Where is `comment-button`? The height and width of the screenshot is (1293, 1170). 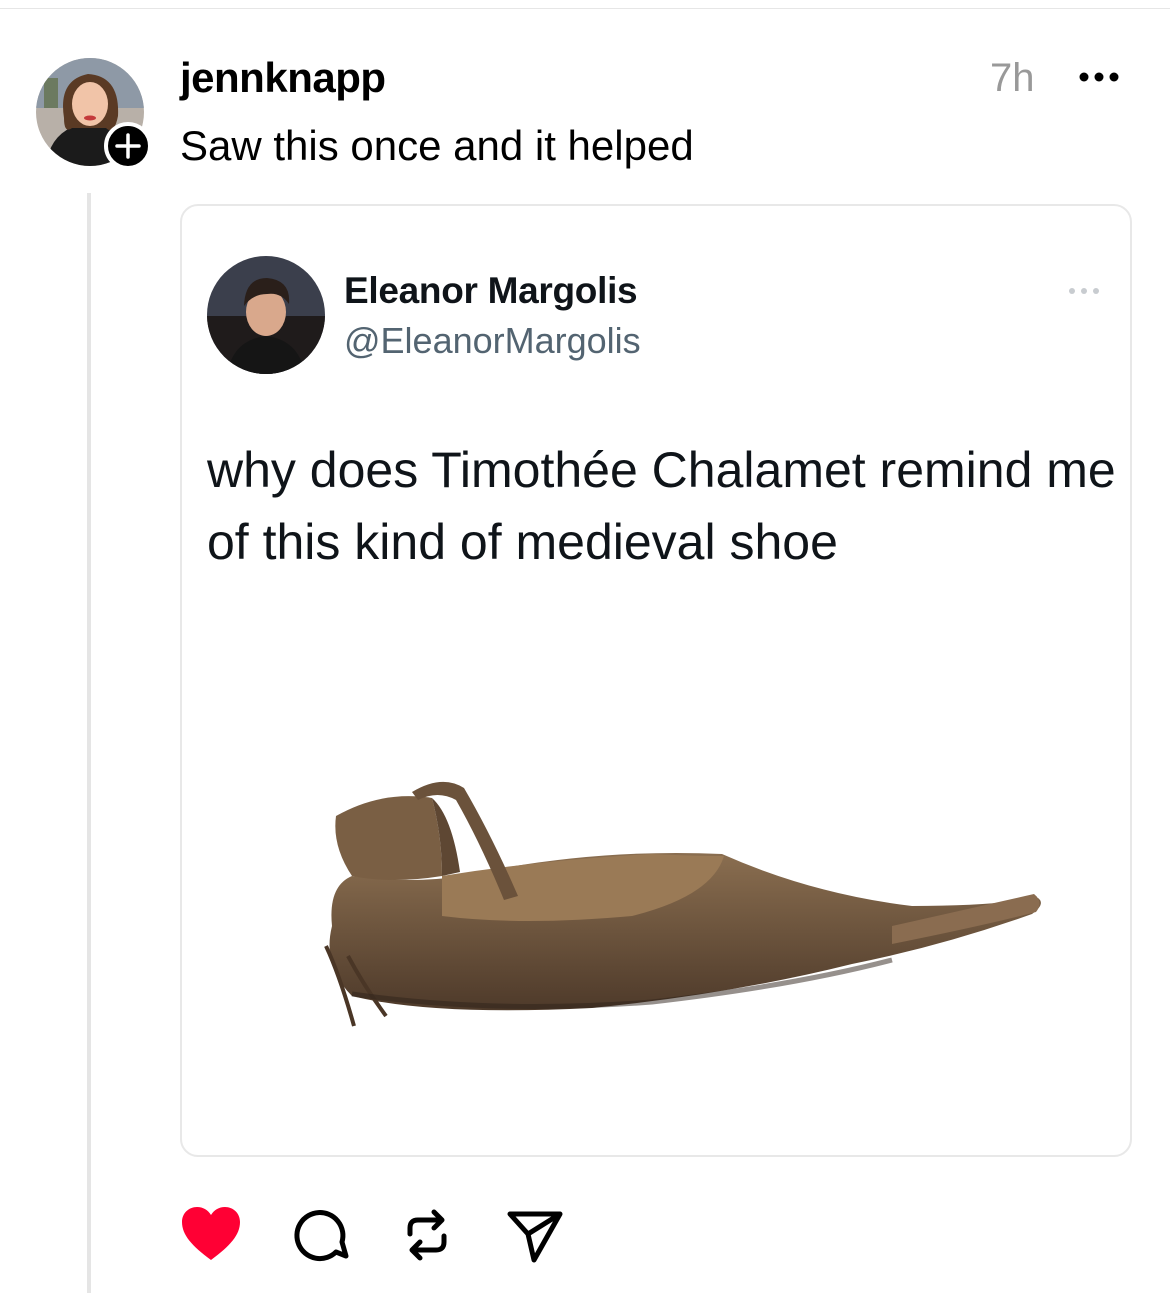
comment-button is located at coordinates (321, 1235).